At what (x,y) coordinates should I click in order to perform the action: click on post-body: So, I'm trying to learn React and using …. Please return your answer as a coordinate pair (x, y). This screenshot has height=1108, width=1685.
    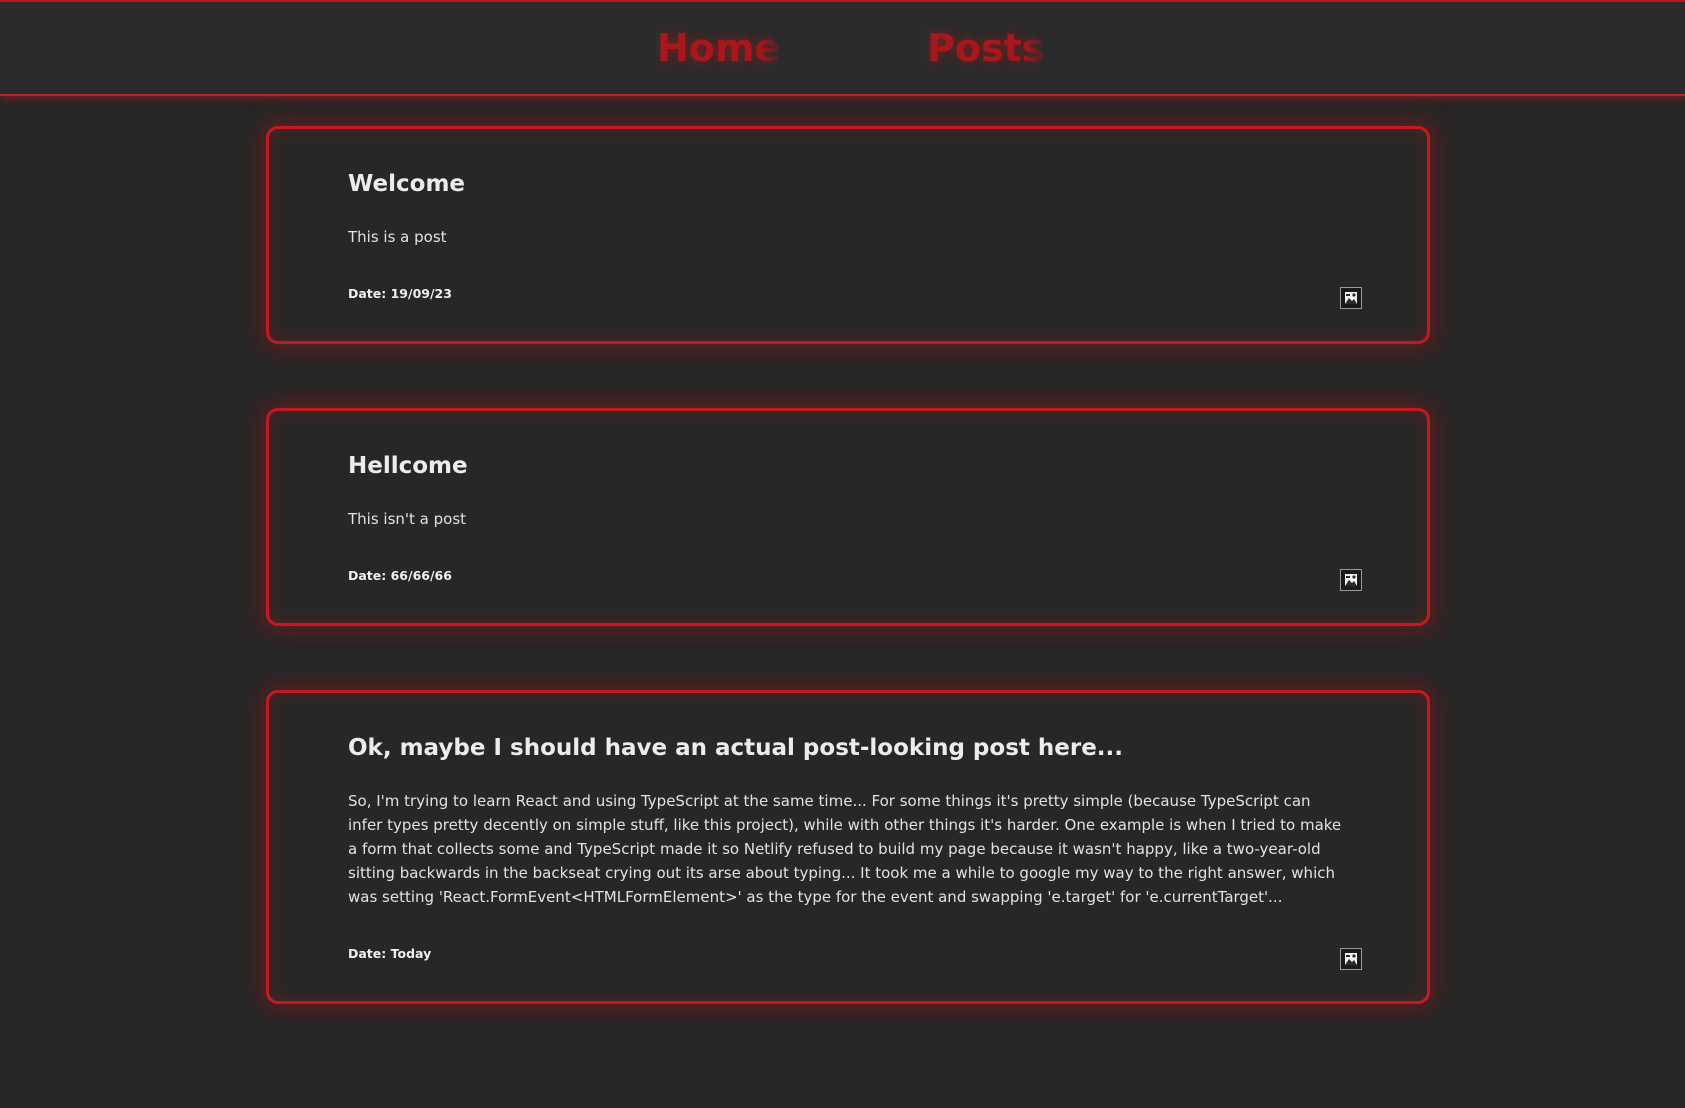
    Looking at the image, I should click on (845, 849).